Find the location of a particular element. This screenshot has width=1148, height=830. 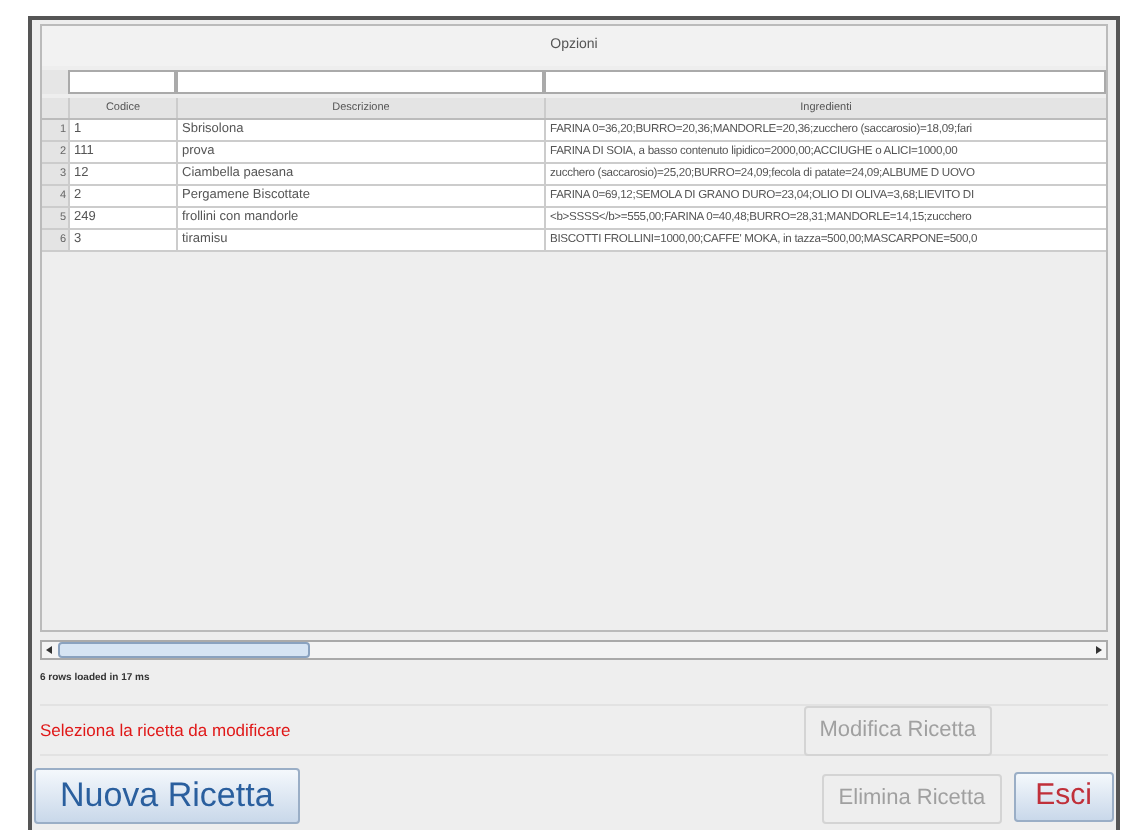

scroll-left-icon is located at coordinates (50, 650).